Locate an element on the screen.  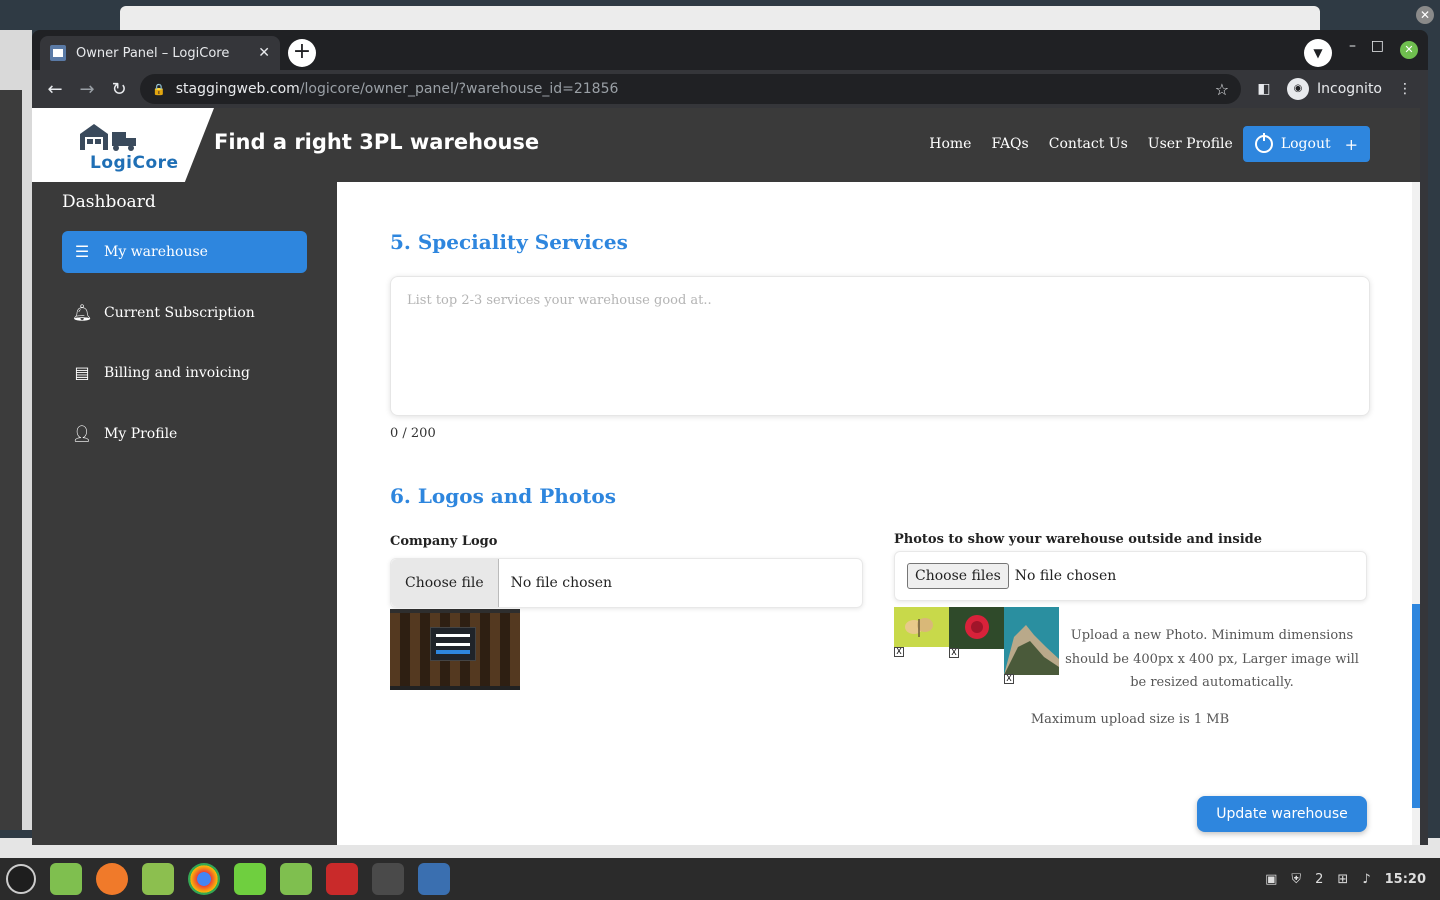
company-logo-file-input: Choose file No file chosen is located at coordinates (626, 583).